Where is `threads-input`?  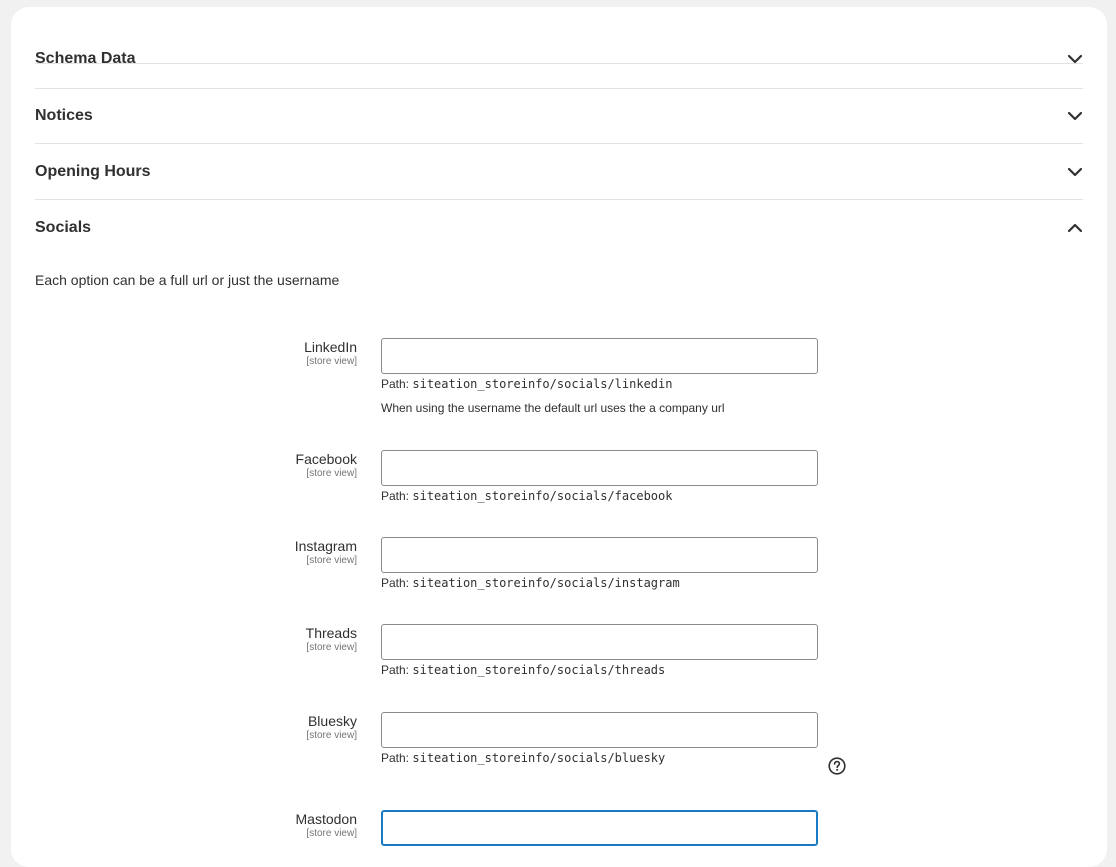 threads-input is located at coordinates (599, 642).